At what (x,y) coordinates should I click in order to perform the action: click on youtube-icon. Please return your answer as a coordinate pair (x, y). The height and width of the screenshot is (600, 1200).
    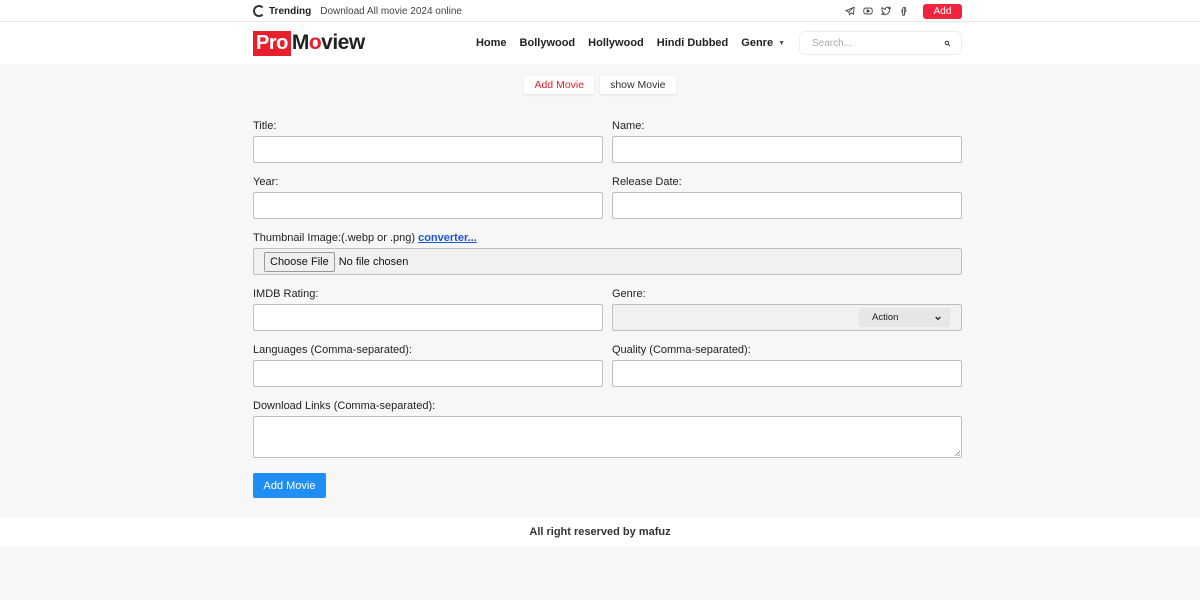
    Looking at the image, I should click on (868, 11).